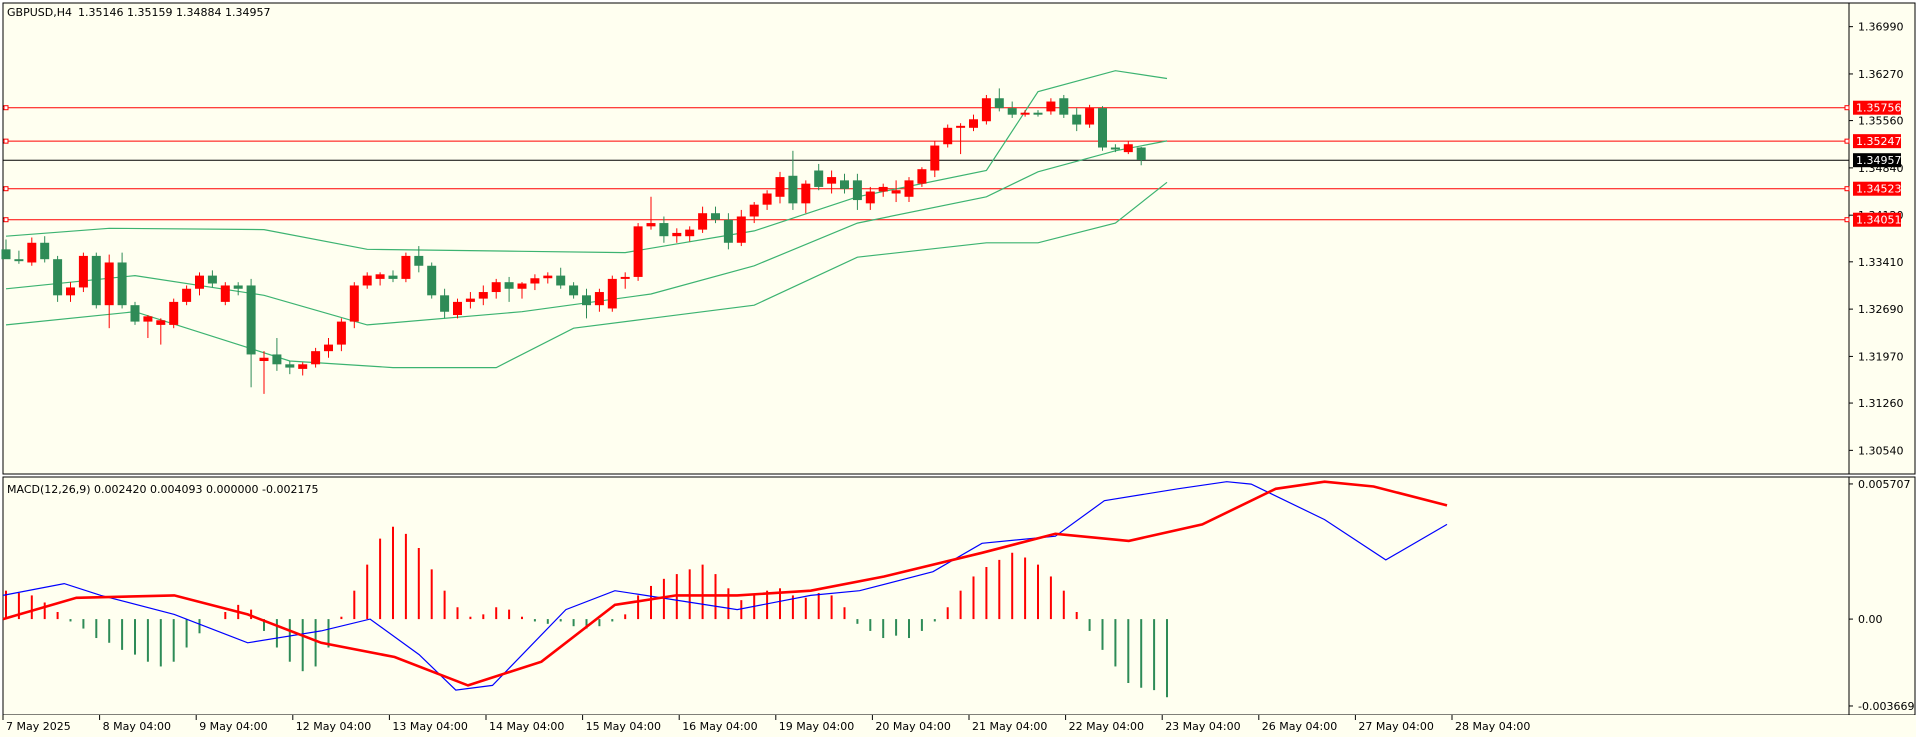 The width and height of the screenshot is (1916, 737). I want to click on level-price-label: 1.35247, so click(1879, 141).